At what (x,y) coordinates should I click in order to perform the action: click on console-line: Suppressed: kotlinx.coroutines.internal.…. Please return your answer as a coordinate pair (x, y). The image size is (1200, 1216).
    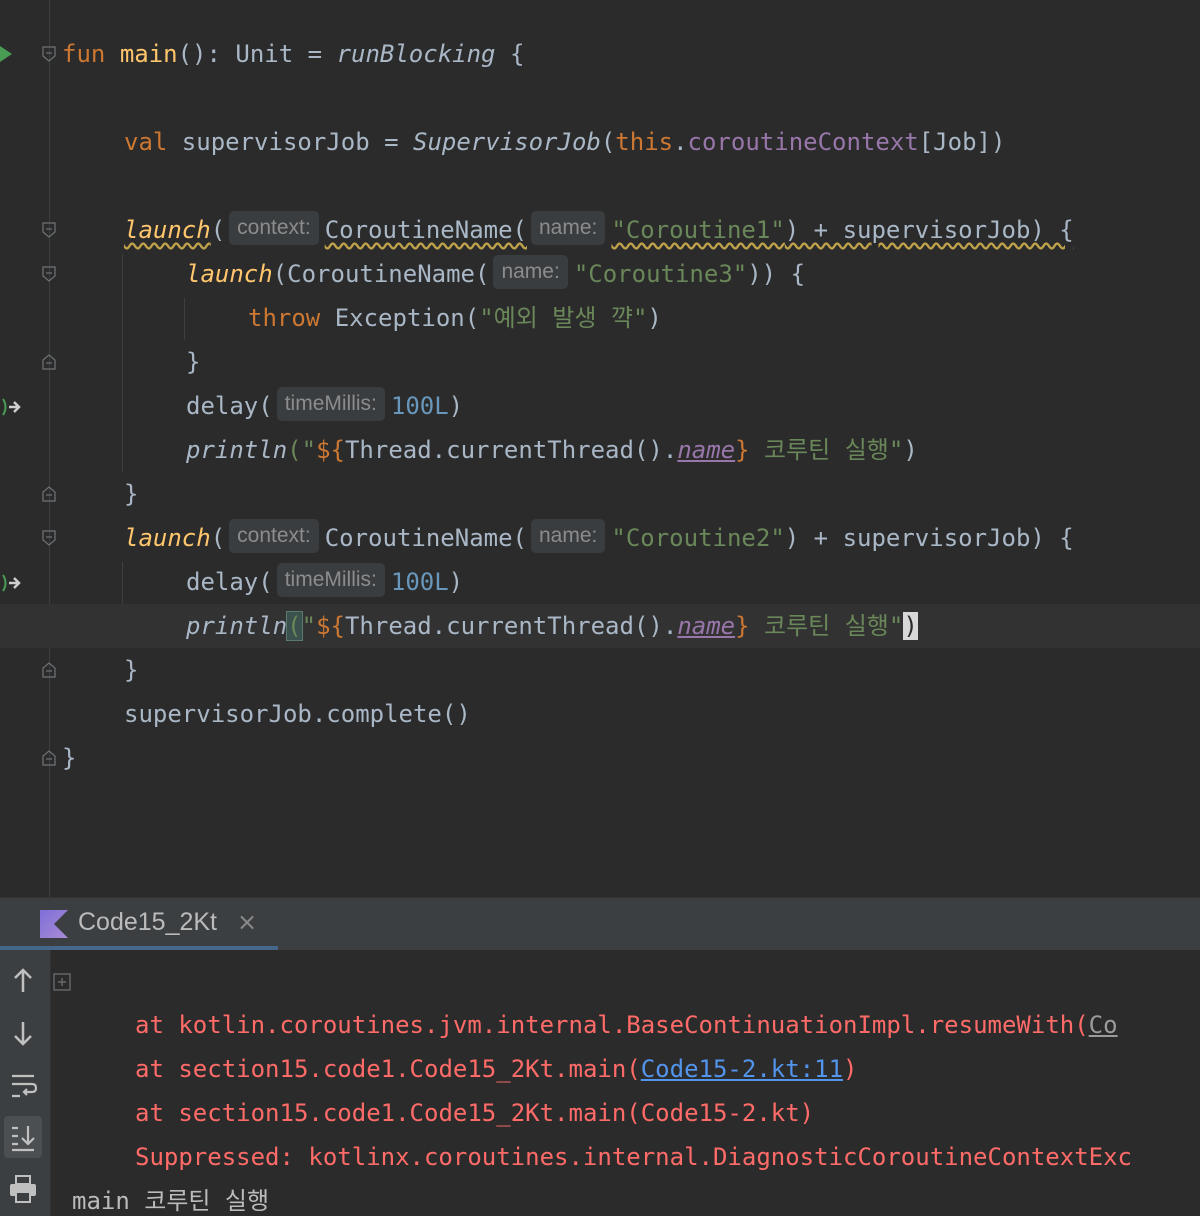
    Looking at the image, I should click on (625, 1131).